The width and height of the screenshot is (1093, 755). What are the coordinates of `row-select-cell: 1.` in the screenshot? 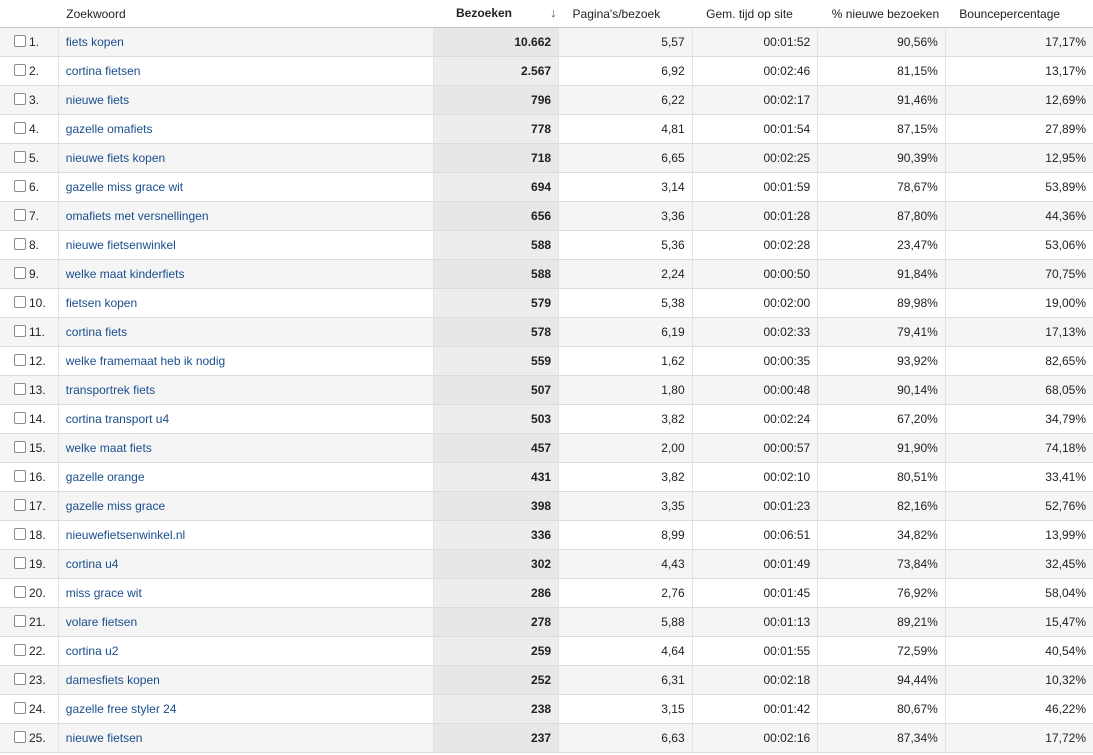 It's located at (29, 42).